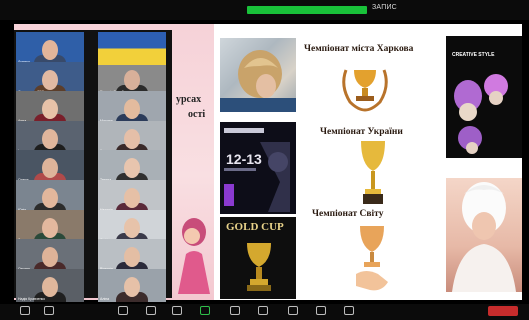 Image resolution: width=529 pixels, height=320 pixels. I want to click on participant-name: Аліна, so click(105, 298).